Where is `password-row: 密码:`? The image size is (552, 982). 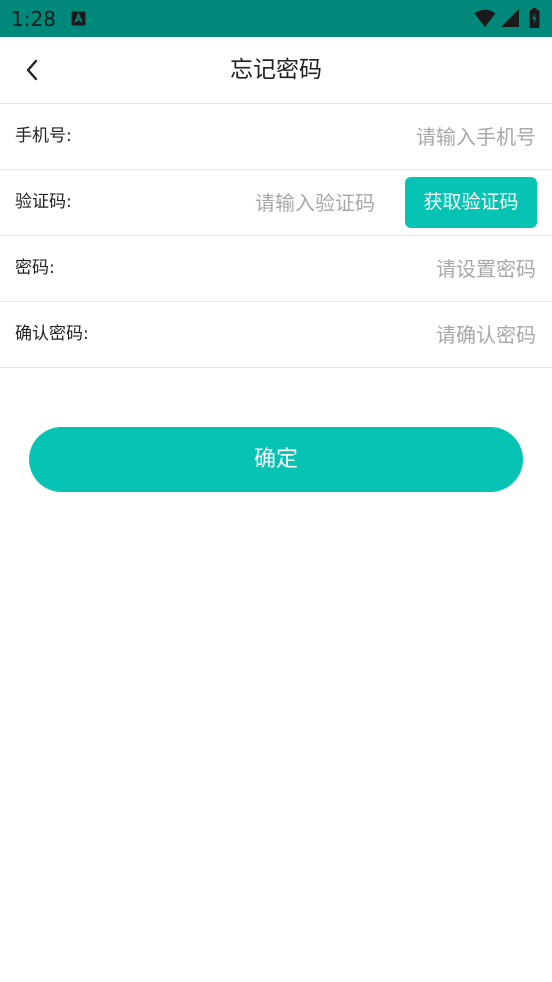
password-row: 密码: is located at coordinates (276, 269).